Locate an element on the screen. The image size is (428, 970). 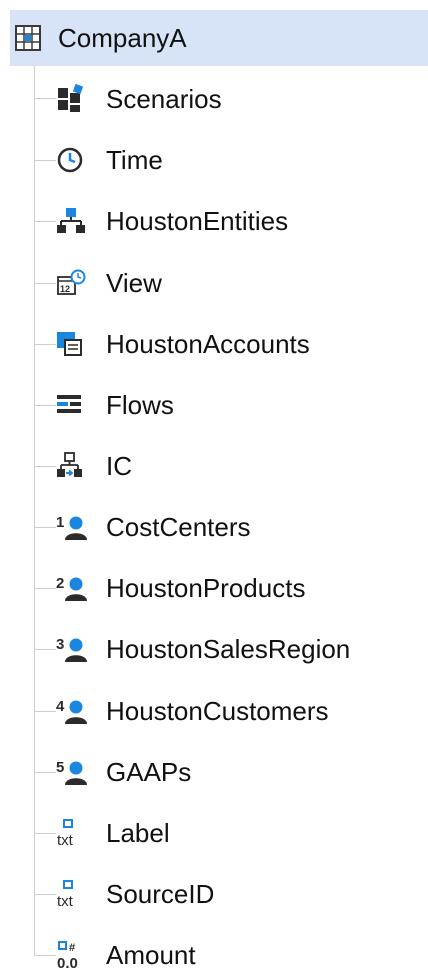
tree-item-houstonproducts: 2 HoustonProducts is located at coordinates (241, 588).